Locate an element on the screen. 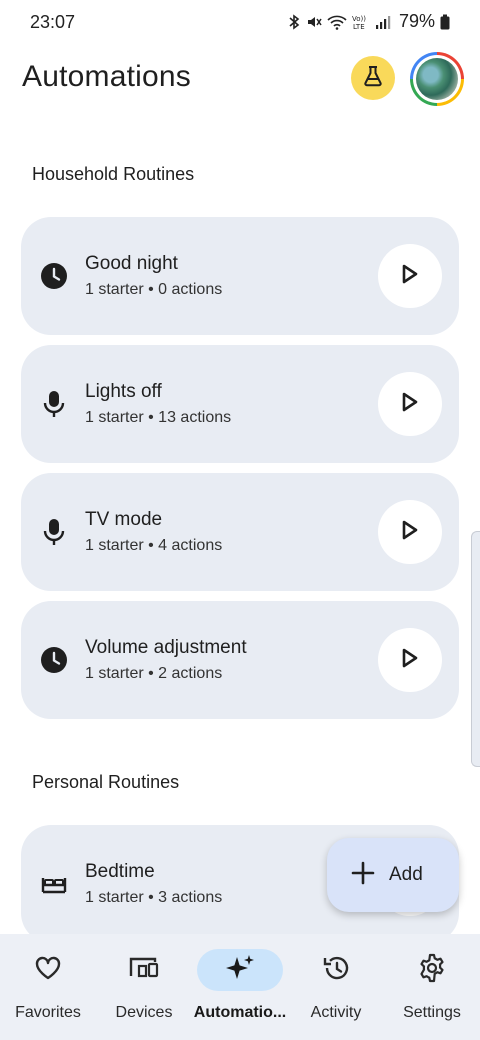  routine-summary: 1 starter • 3 actions is located at coordinates (154, 897).